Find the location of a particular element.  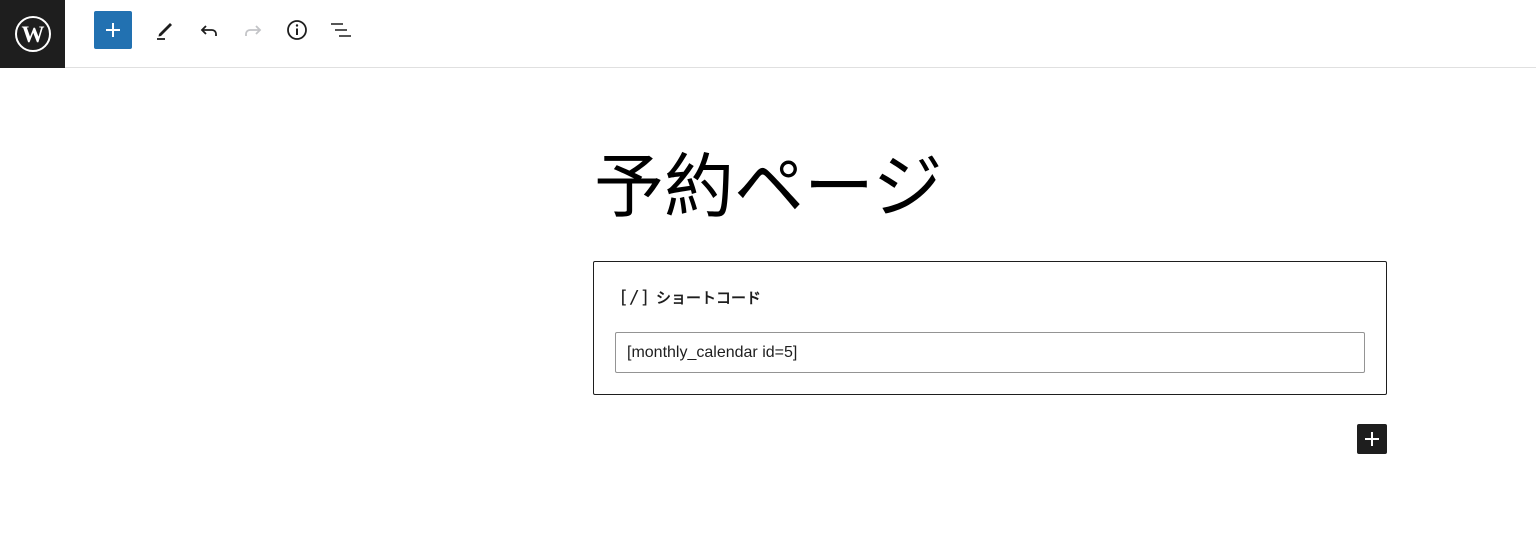

details-button is located at coordinates (297, 30).